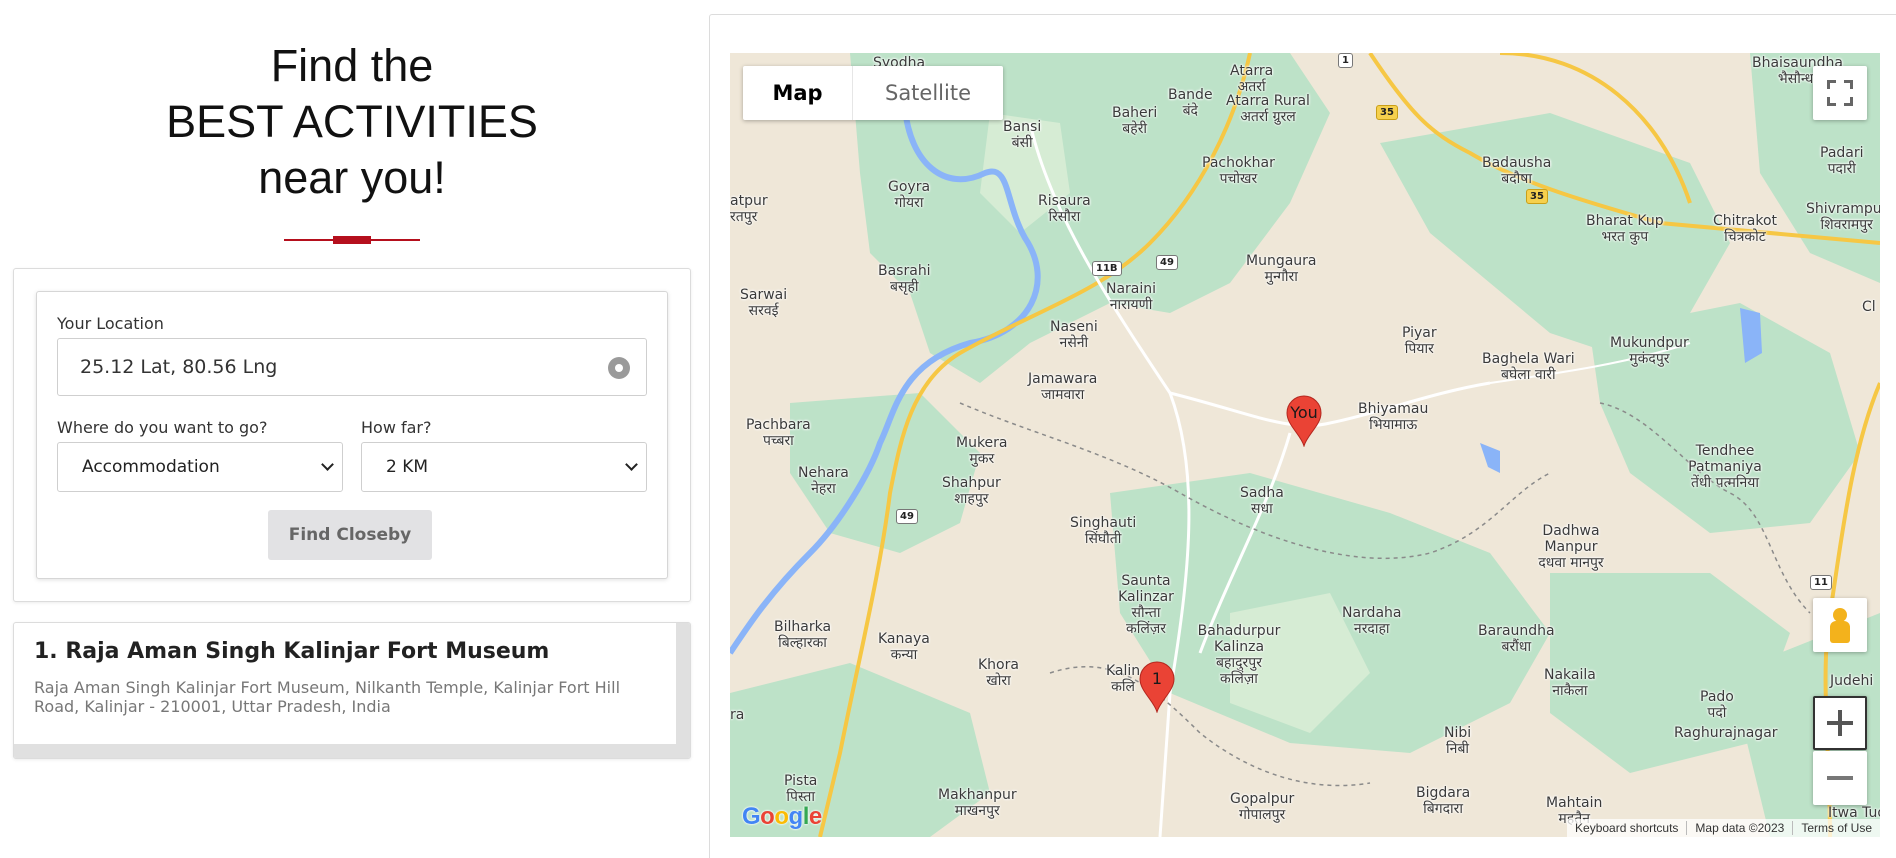 This screenshot has width=1896, height=858. What do you see at coordinates (504, 467) in the screenshot?
I see `distance-select: 2 KM` at bounding box center [504, 467].